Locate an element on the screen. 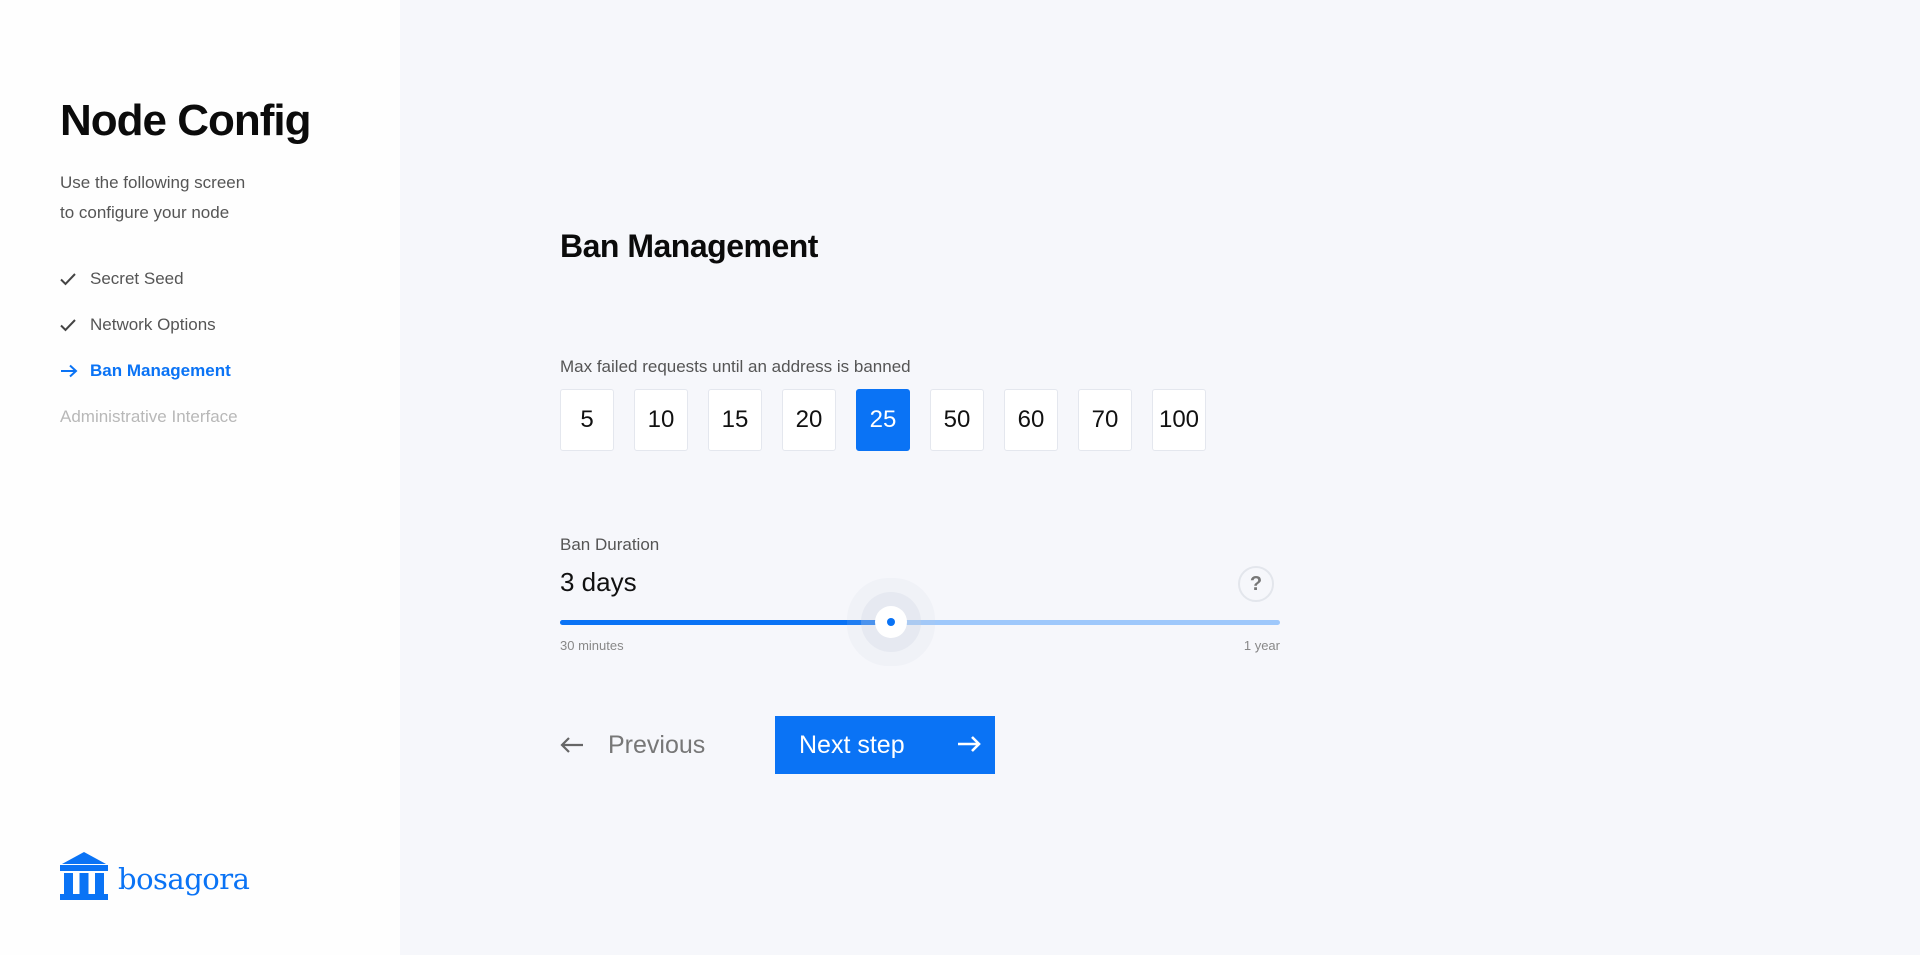  temple-icon is located at coordinates (84, 878).